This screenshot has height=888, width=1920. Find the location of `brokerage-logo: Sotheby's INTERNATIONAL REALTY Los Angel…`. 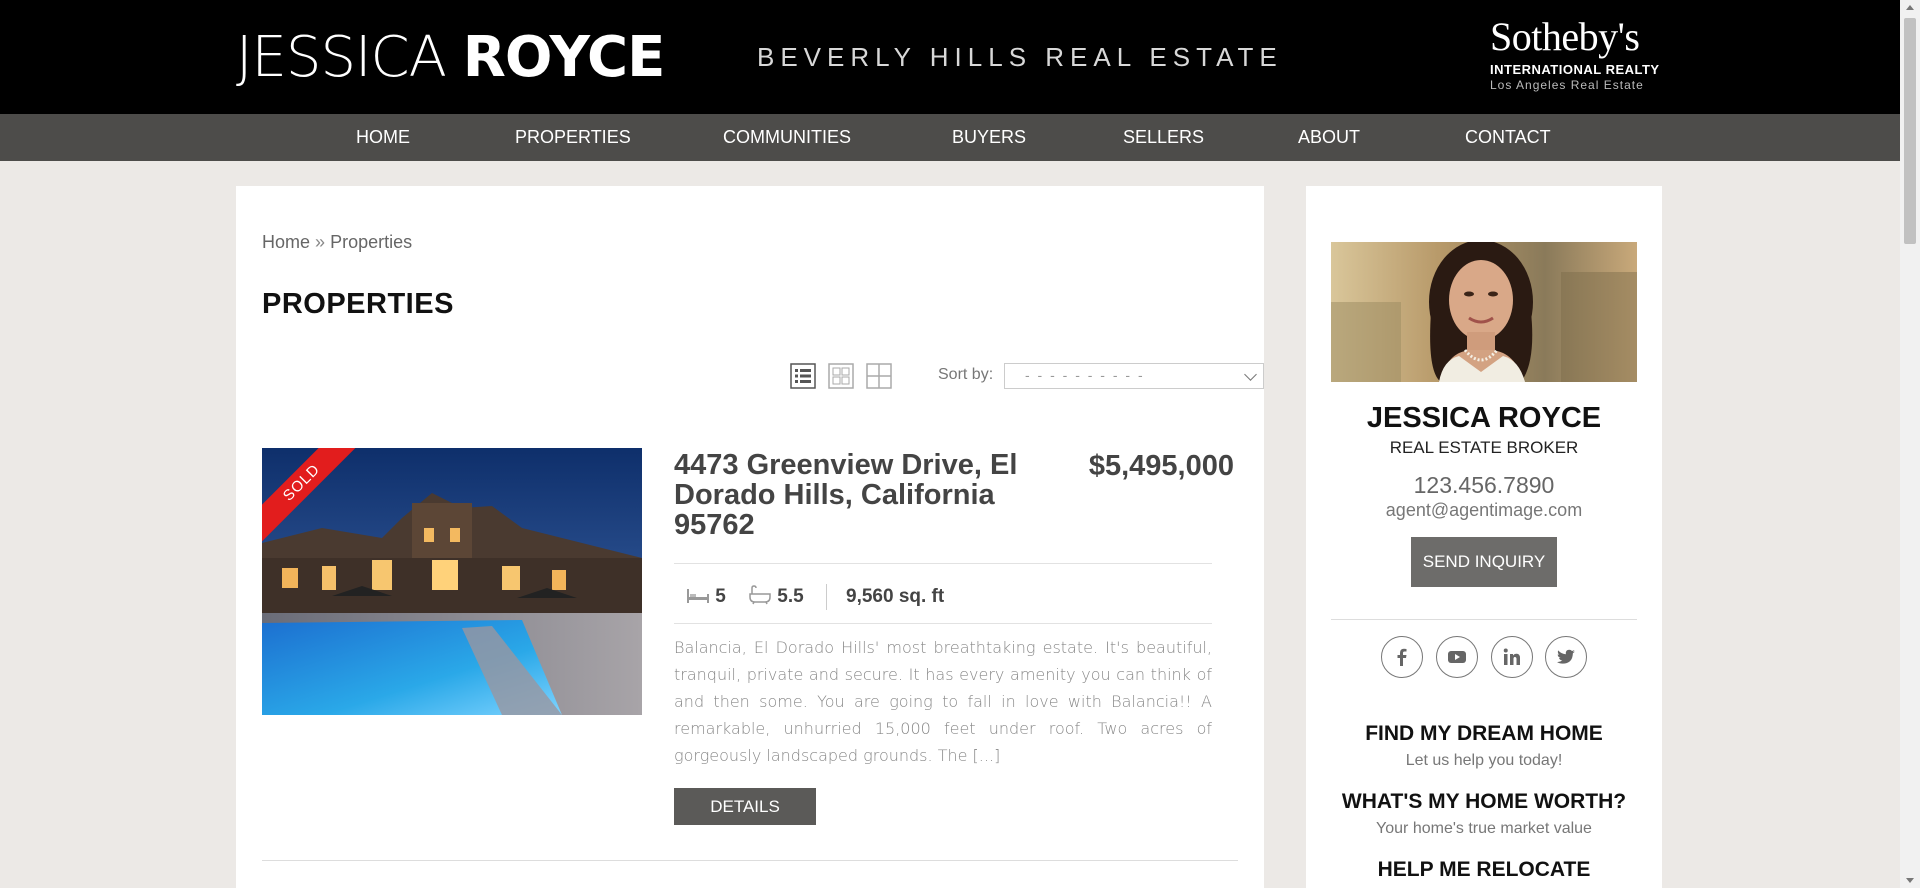

brokerage-logo: Sotheby's INTERNATIONAL REALTY Los Angel… is located at coordinates (1576, 53).